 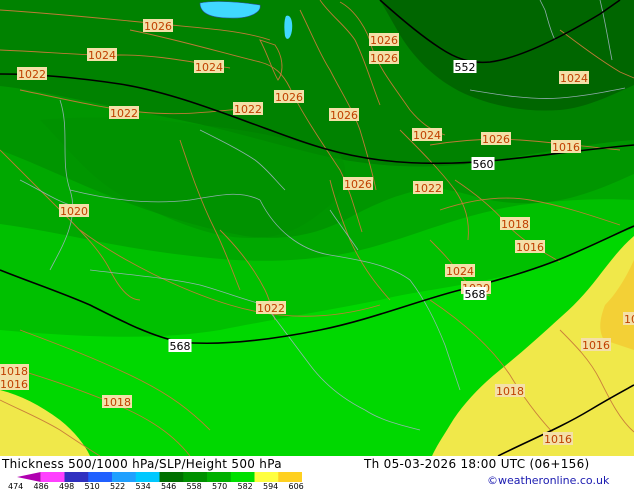 I want to click on isobar-label: 10, so click(x=629, y=319).